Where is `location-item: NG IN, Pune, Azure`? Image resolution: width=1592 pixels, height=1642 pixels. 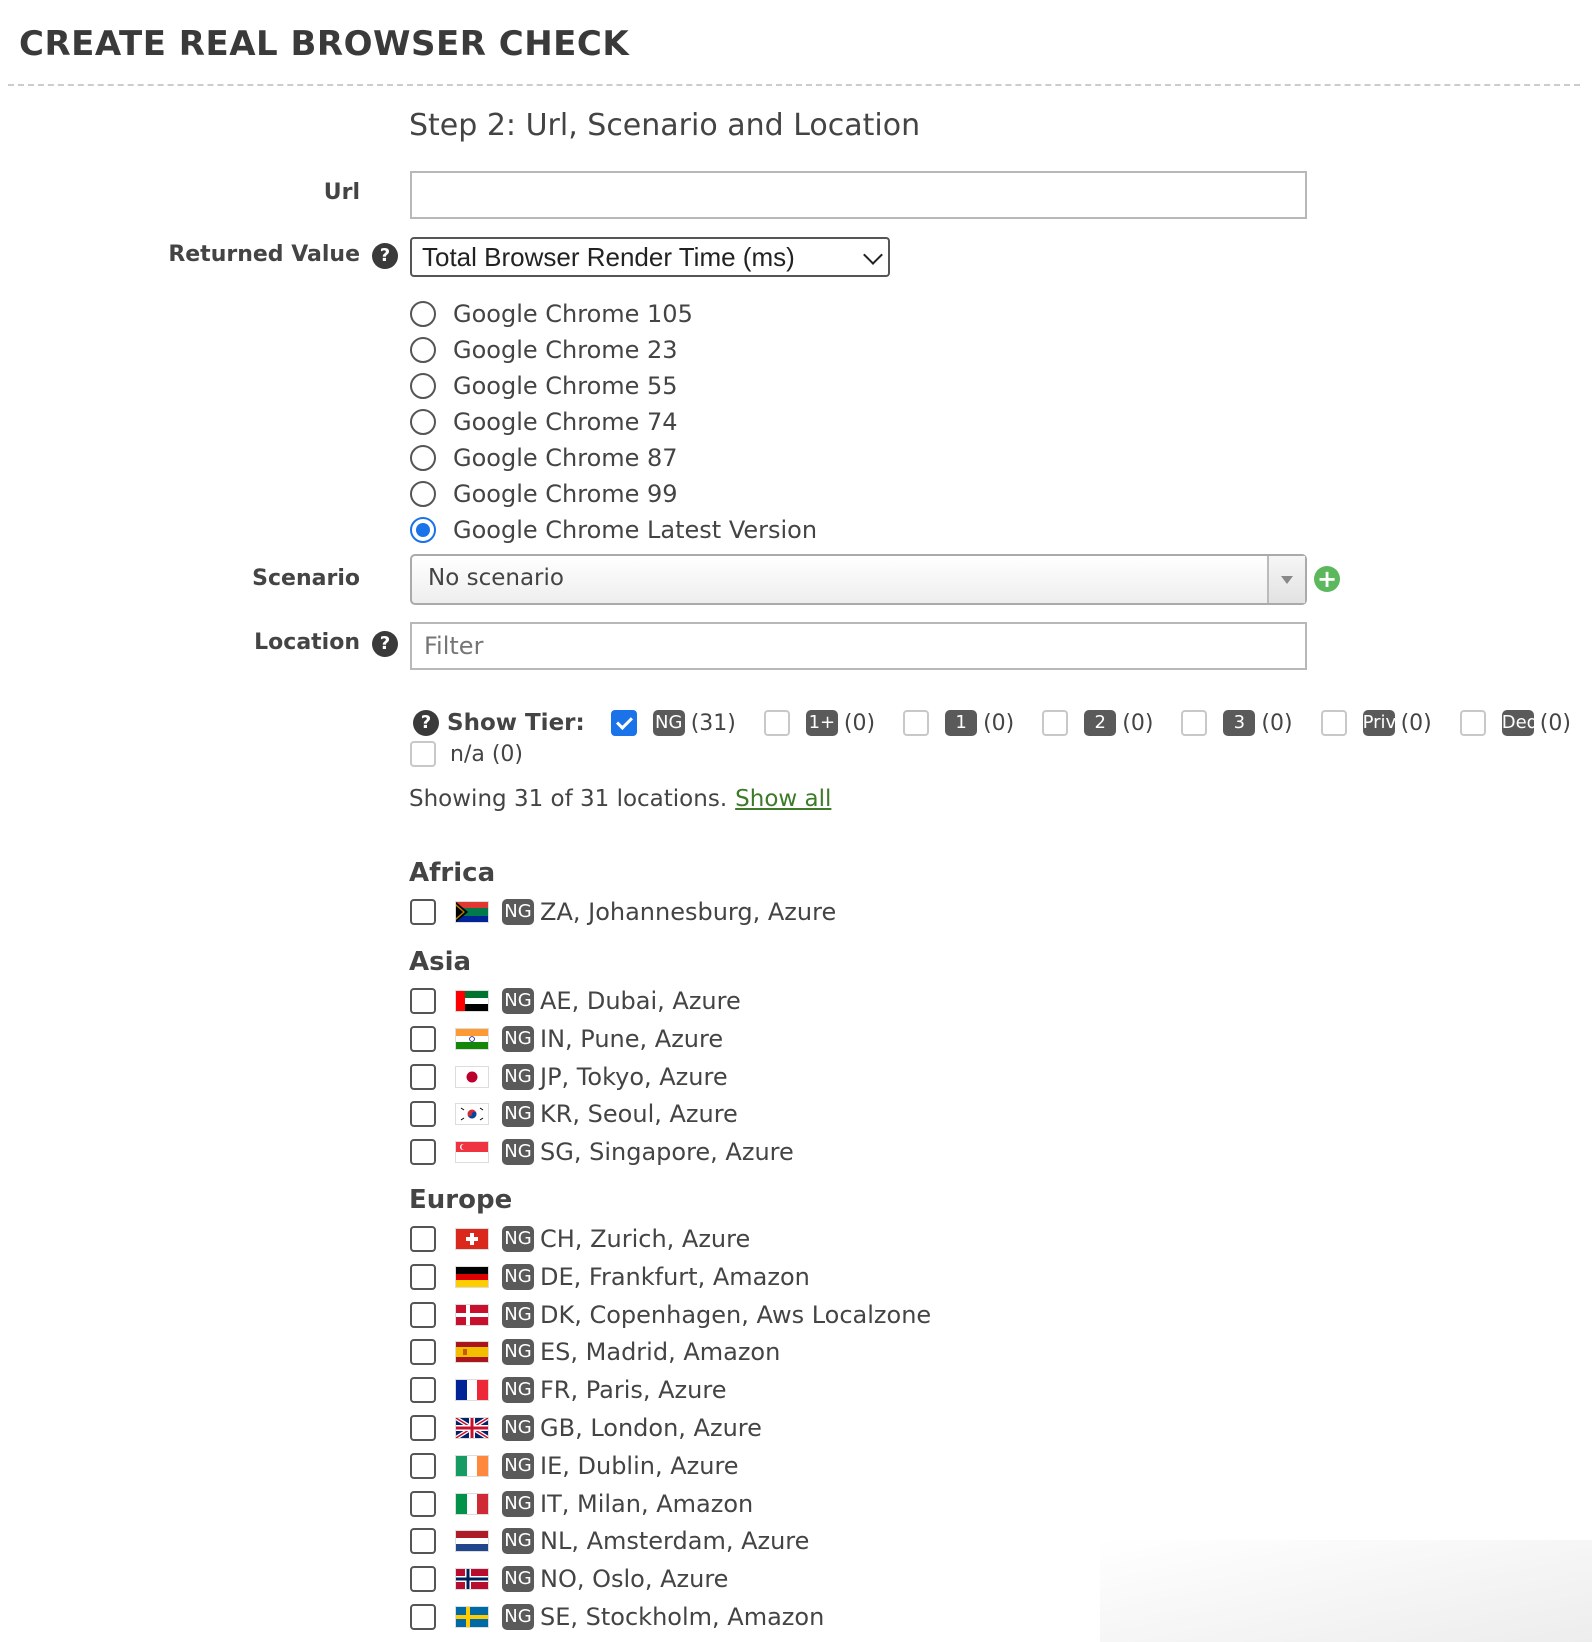 location-item: NG IN, Pune, Azure is located at coordinates (566, 1039).